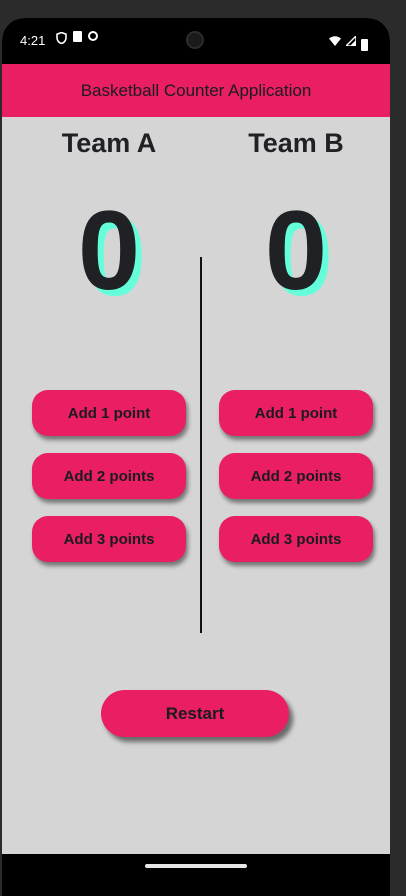 The height and width of the screenshot is (896, 406). Describe the element at coordinates (296, 413) in the screenshot. I see `team-b-add-1-button: Add 1 point` at that location.